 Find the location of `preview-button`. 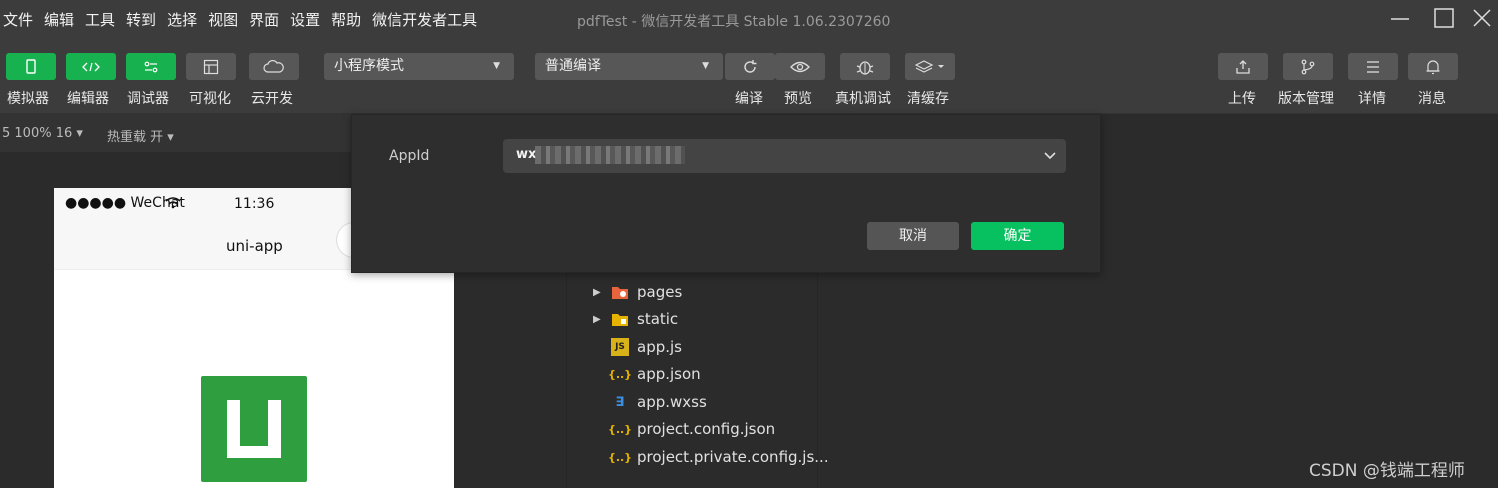

preview-button is located at coordinates (800, 66).